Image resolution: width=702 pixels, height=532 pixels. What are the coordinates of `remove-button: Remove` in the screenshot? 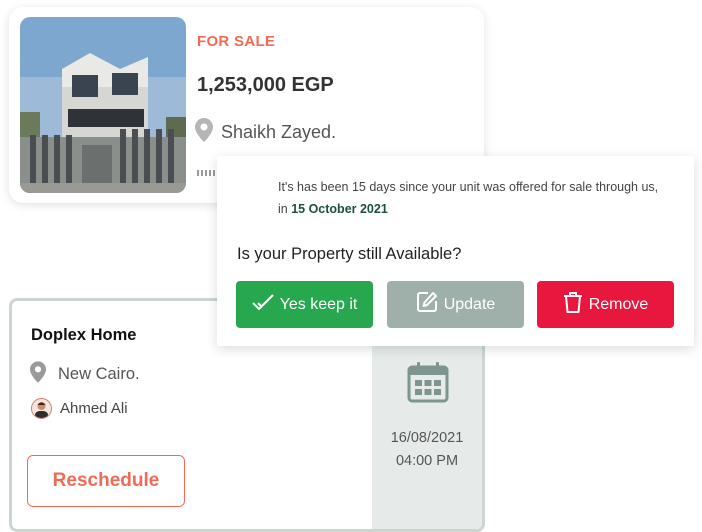 It's located at (605, 304).